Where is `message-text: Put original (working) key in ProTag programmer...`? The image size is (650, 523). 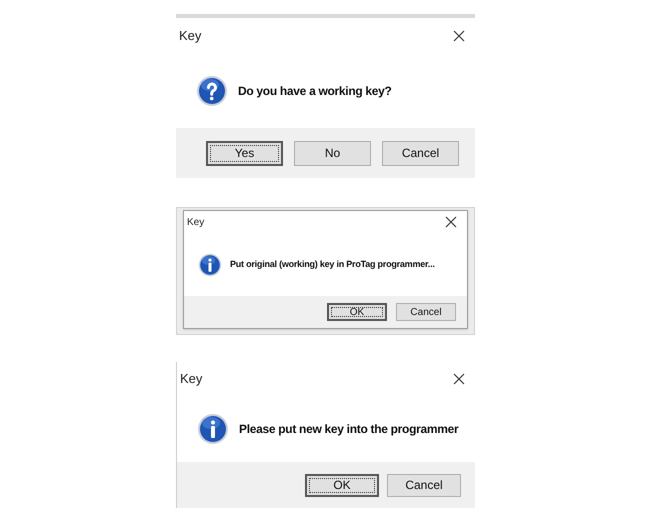 message-text: Put original (working) key in ProTag programmer... is located at coordinates (332, 264).